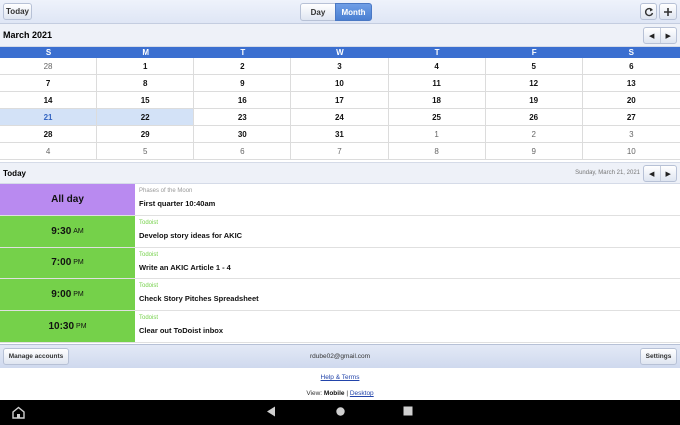 This screenshot has height=425, width=680. I want to click on view-mobile: Mobile, so click(334, 393).